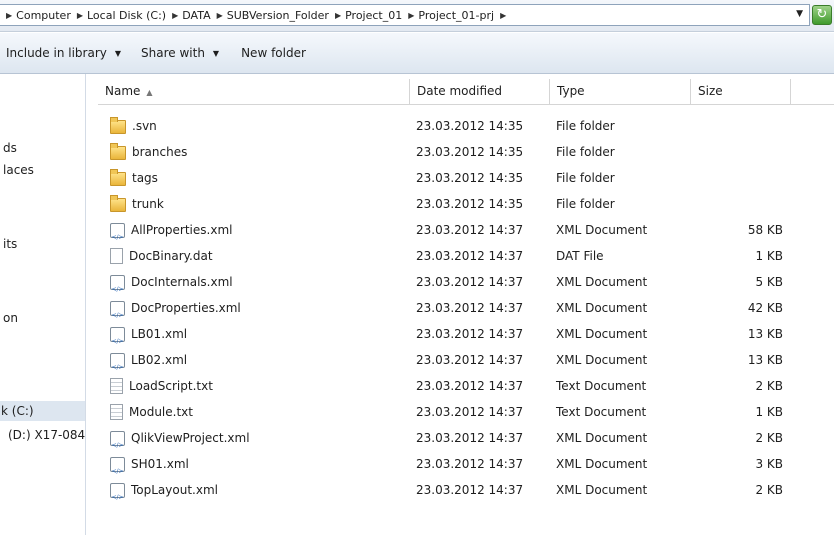 This screenshot has height=535, width=834. I want to click on file-name: LoadScript.txt, so click(171, 386).